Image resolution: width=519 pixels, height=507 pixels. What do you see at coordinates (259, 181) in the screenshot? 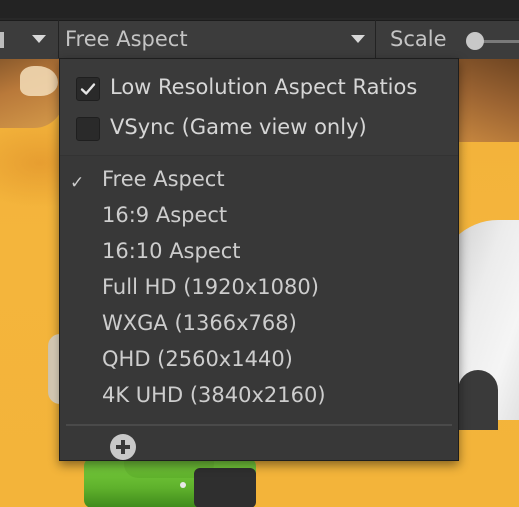
I see `preset-item-free-aspect: ✓ Free Aspect` at bounding box center [259, 181].